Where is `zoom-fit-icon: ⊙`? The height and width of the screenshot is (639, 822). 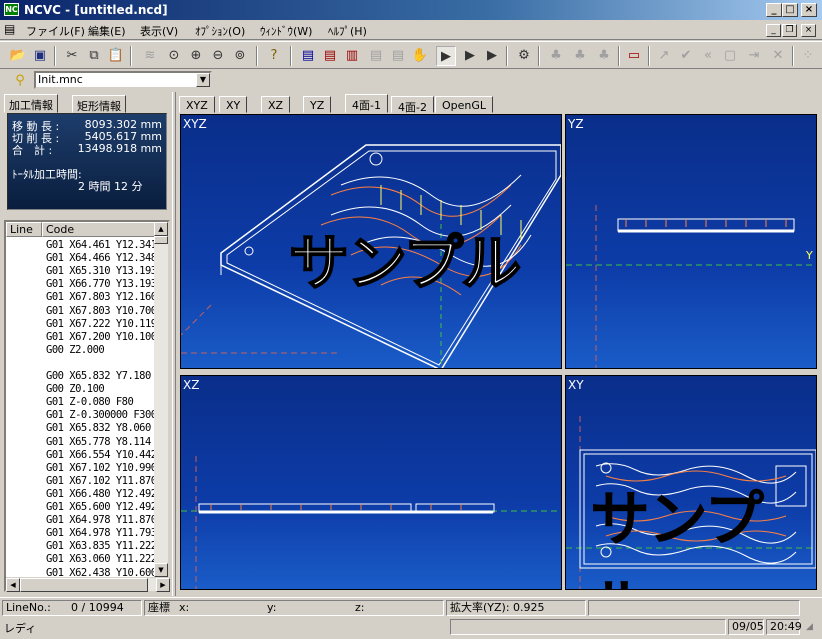
zoom-fit-icon: ⊙ is located at coordinates (174, 56).